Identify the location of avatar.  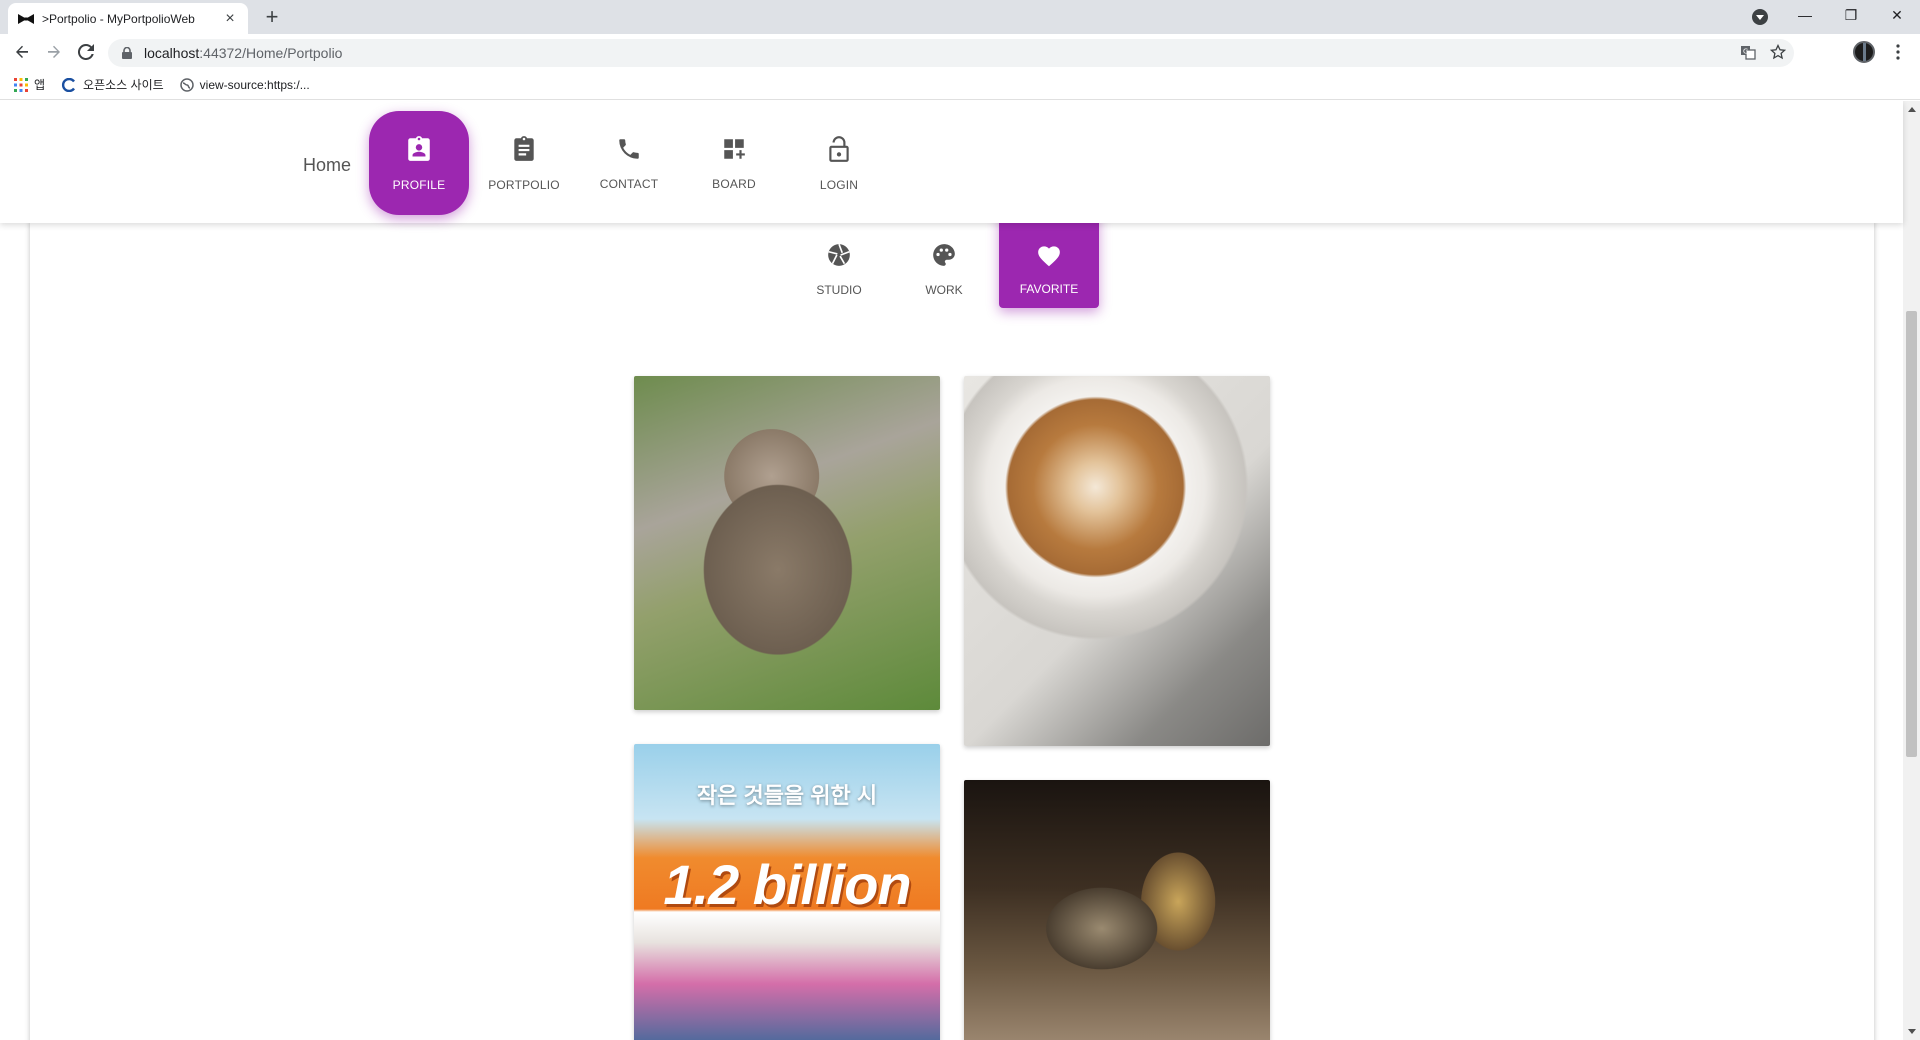
(1864, 52).